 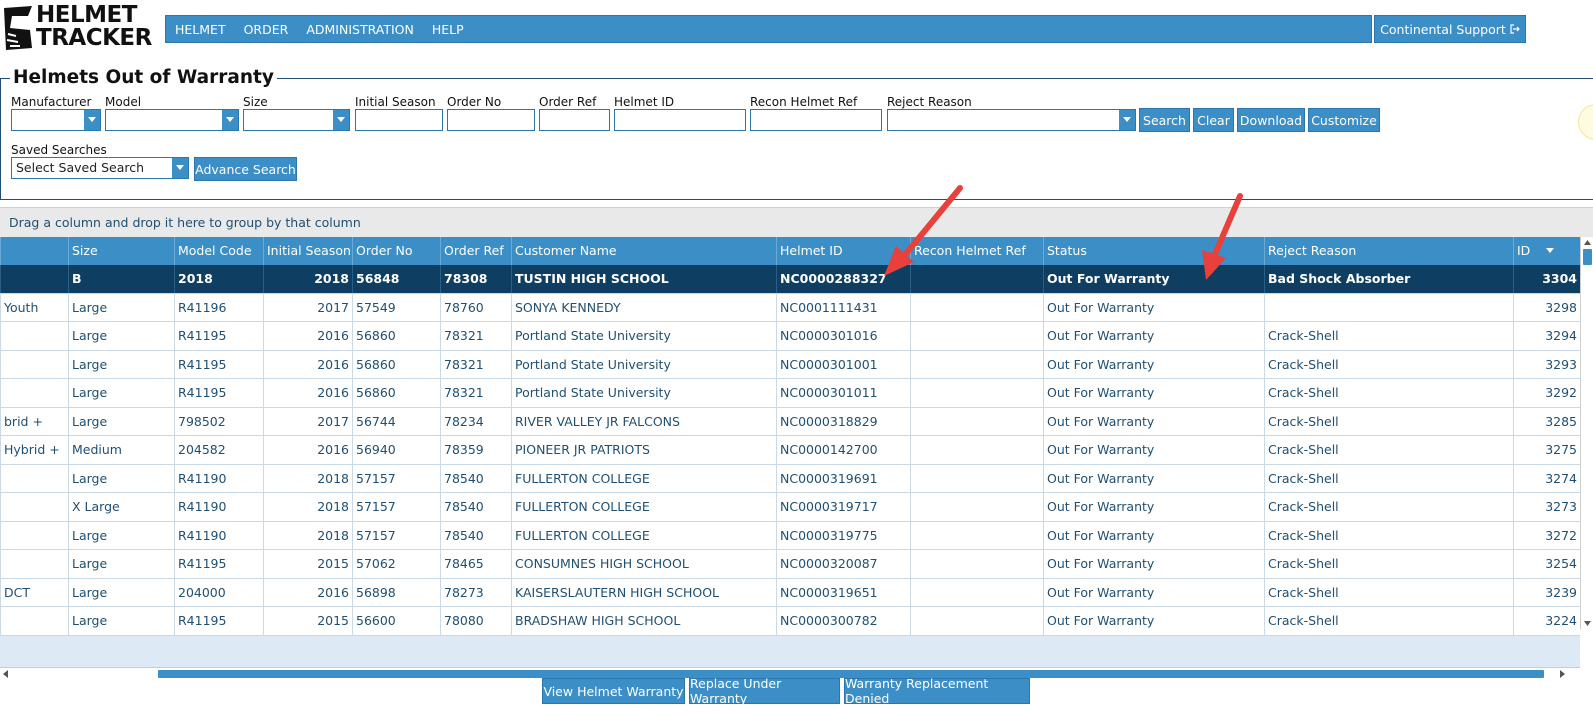 I want to click on size-select, so click(x=296, y=120).